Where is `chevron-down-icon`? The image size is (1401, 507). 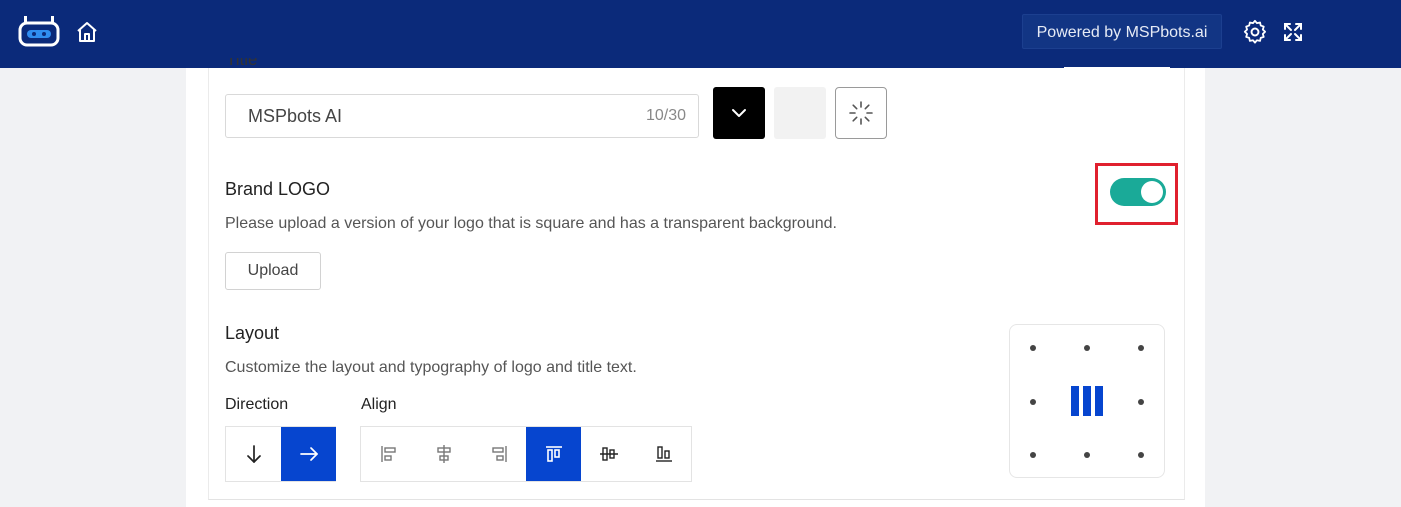 chevron-down-icon is located at coordinates (739, 113).